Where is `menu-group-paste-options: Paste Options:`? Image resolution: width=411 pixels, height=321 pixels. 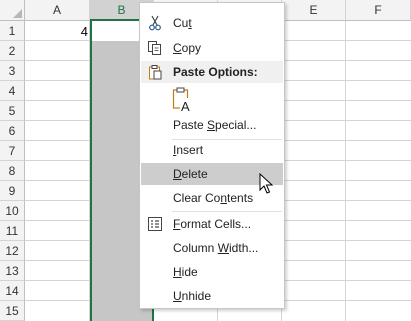
menu-group-paste-options: Paste Options: is located at coordinates (212, 72).